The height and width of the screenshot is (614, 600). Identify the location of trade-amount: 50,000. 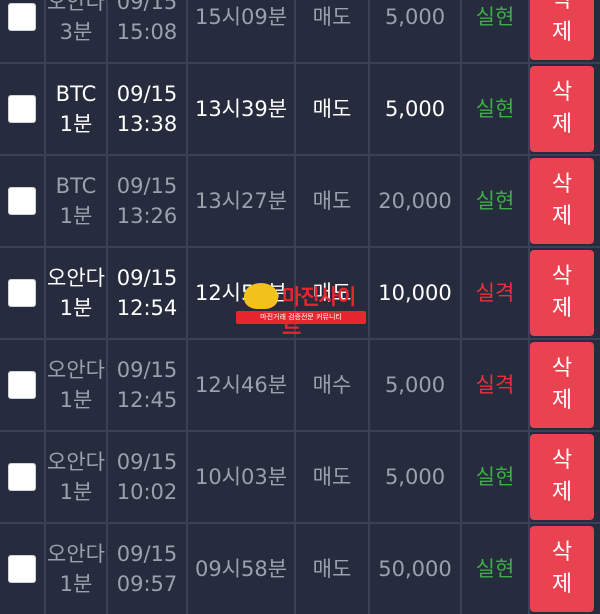
(416, 569).